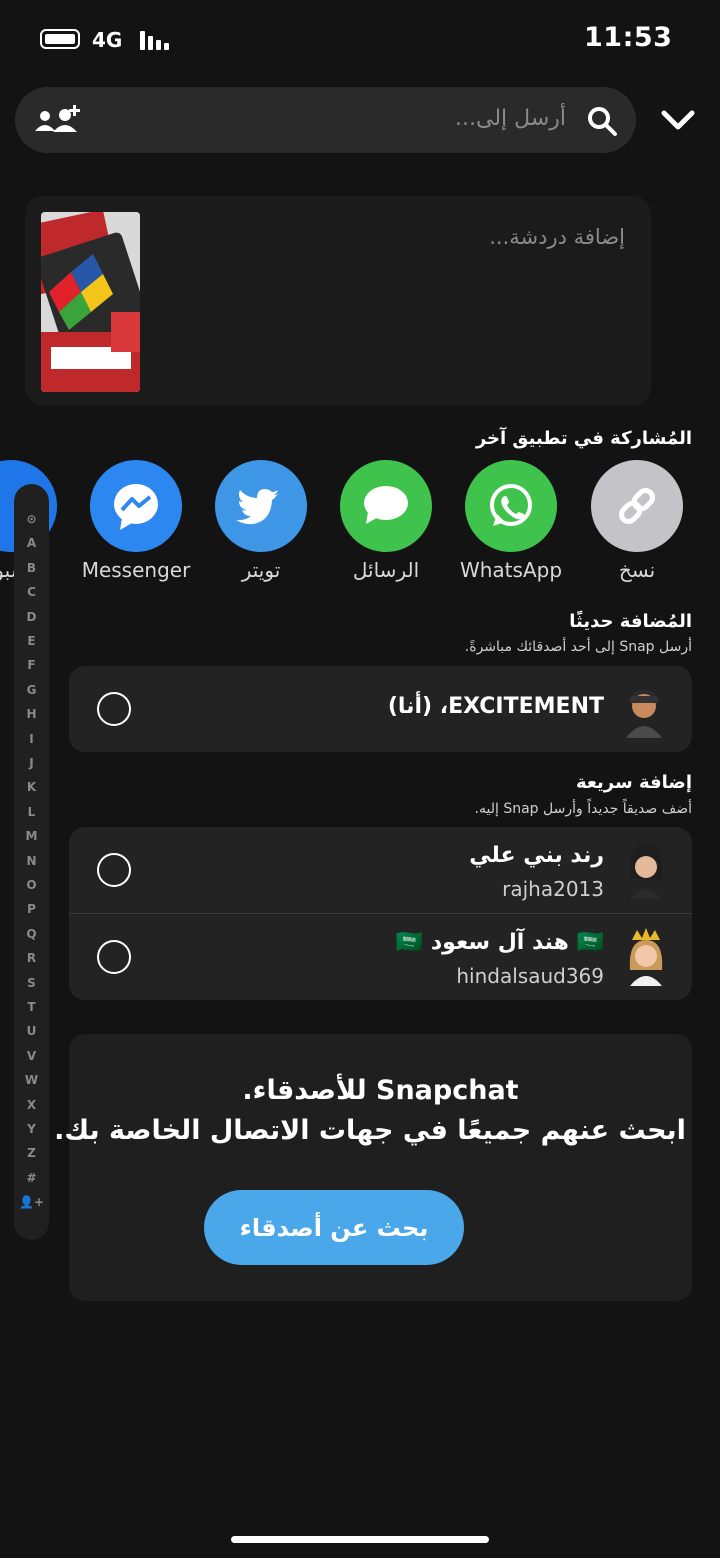  What do you see at coordinates (583, 438) in the screenshot?
I see `share-title: المُشاركة في تطبيق آخر` at bounding box center [583, 438].